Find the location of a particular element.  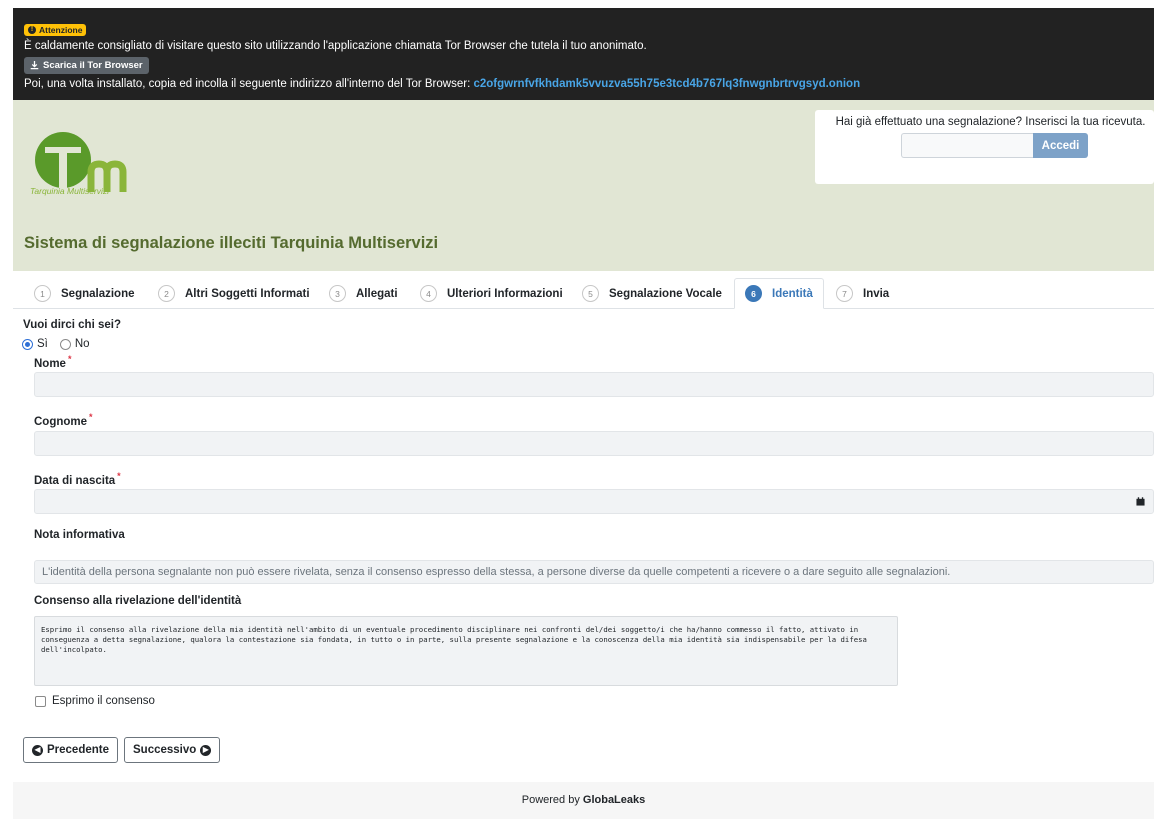

tab-label: Altri Soggetti Informati is located at coordinates (247, 293).